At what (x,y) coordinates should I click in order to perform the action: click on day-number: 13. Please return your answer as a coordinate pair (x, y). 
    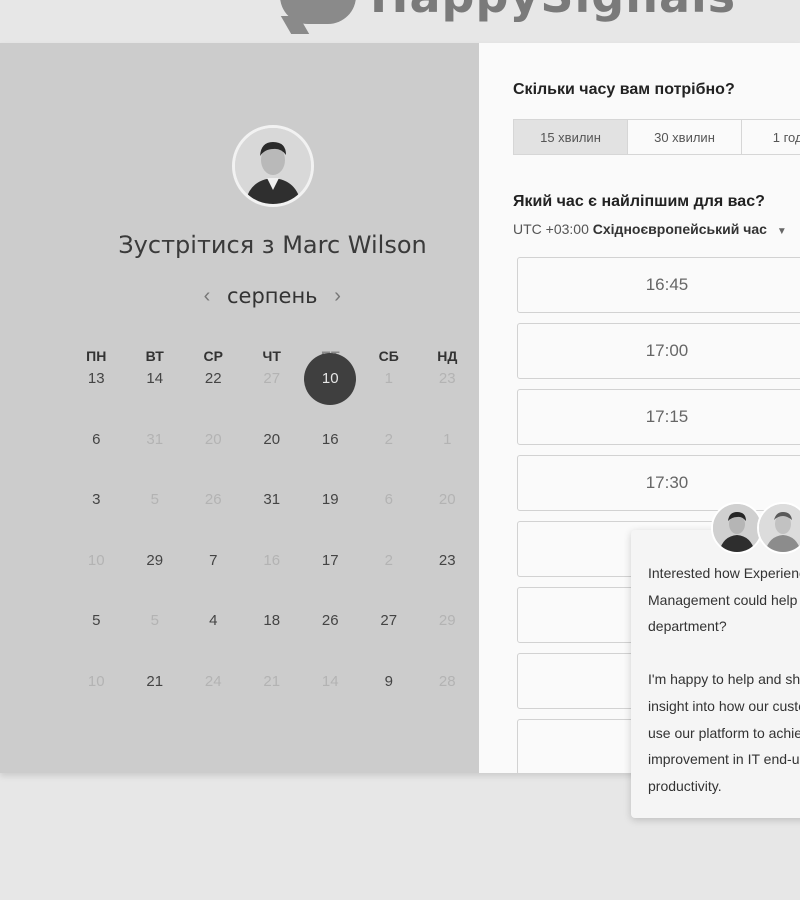
    Looking at the image, I should click on (96, 378).